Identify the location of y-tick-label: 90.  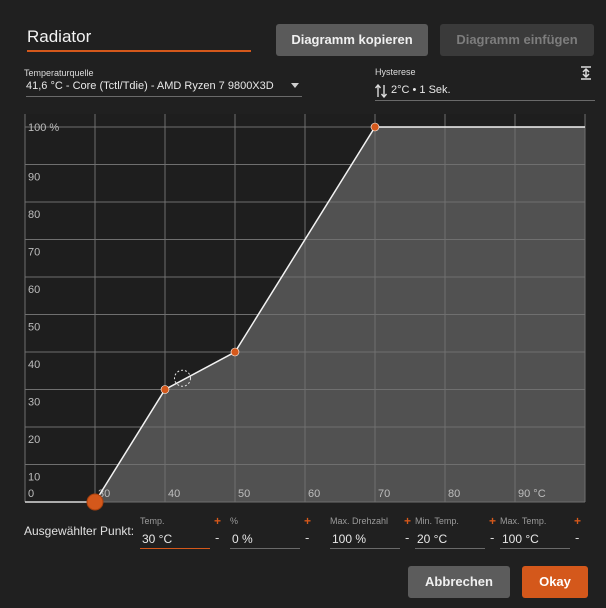
(34, 178).